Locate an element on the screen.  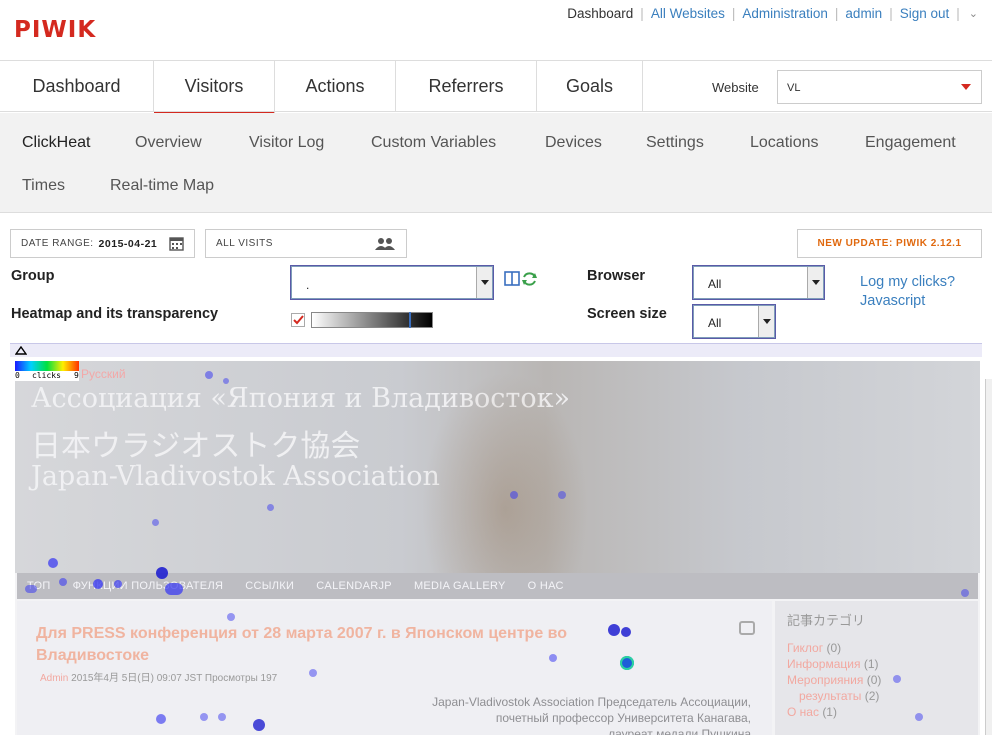
category-name: Гиклог is located at coordinates (805, 648).